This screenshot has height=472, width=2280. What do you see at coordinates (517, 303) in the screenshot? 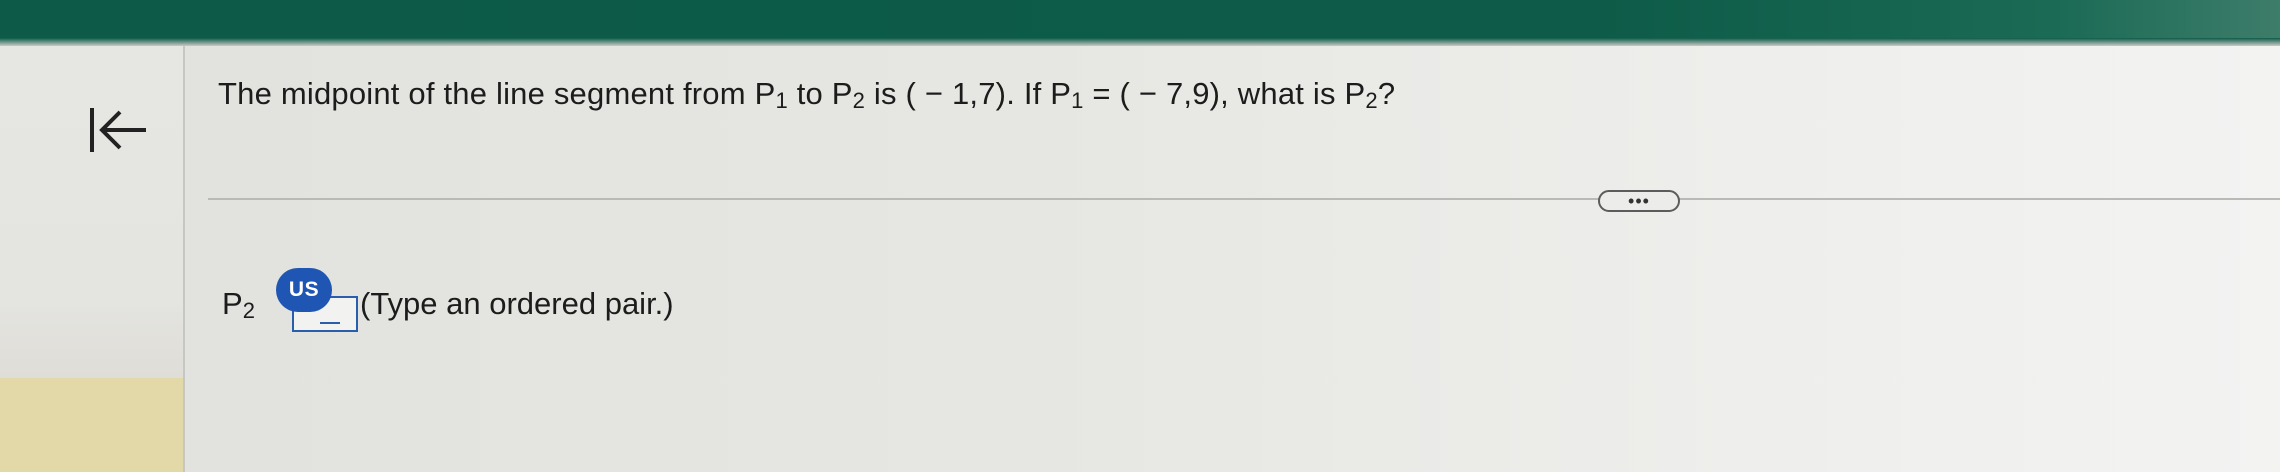
I see `answer-hint: (Type an ordered pair.)` at bounding box center [517, 303].